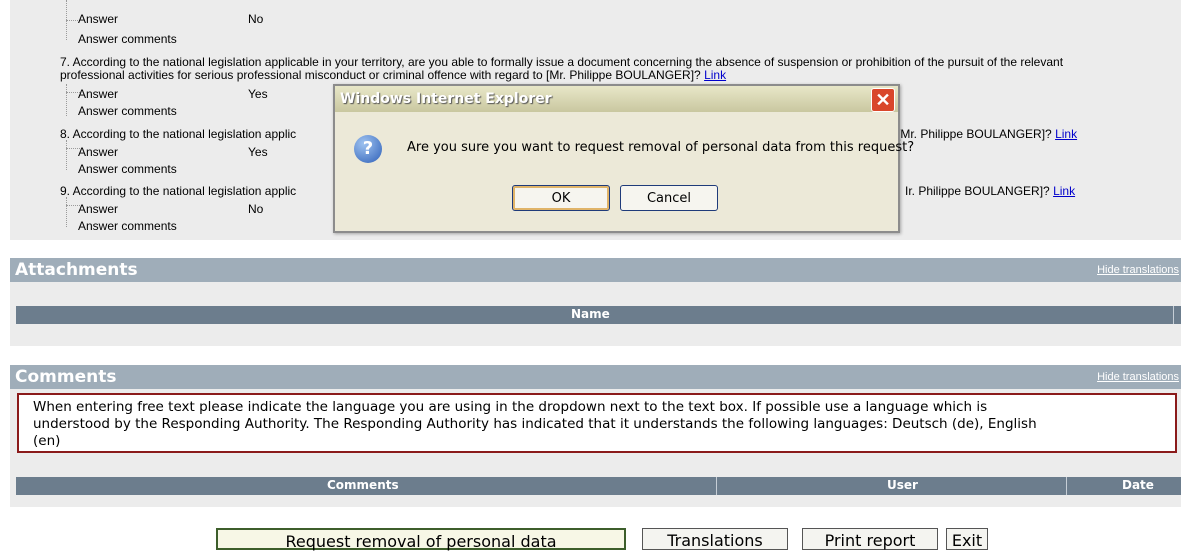 Image resolution: width=1181 pixels, height=554 pixels. What do you see at coordinates (598, 486) in the screenshot?
I see `comments-table-header: Comments User Date` at bounding box center [598, 486].